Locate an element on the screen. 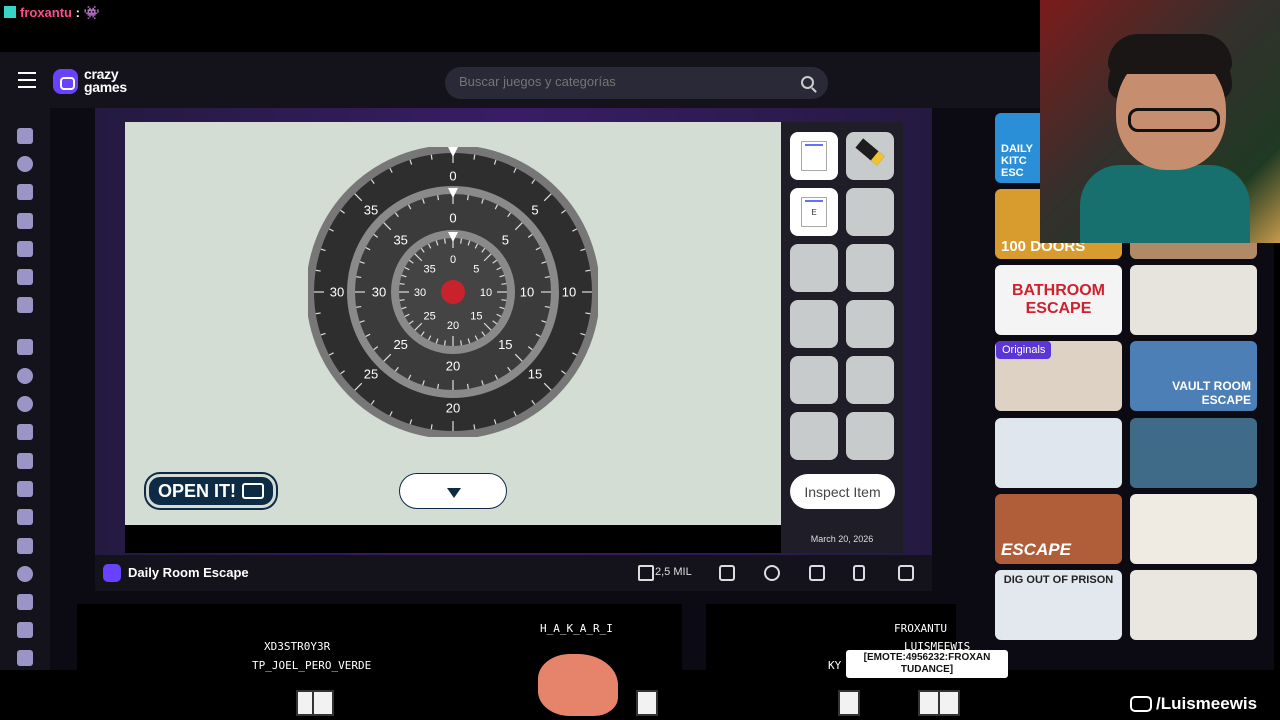 This screenshot has height=720, width=1280. down-arrow-button is located at coordinates (453, 491).